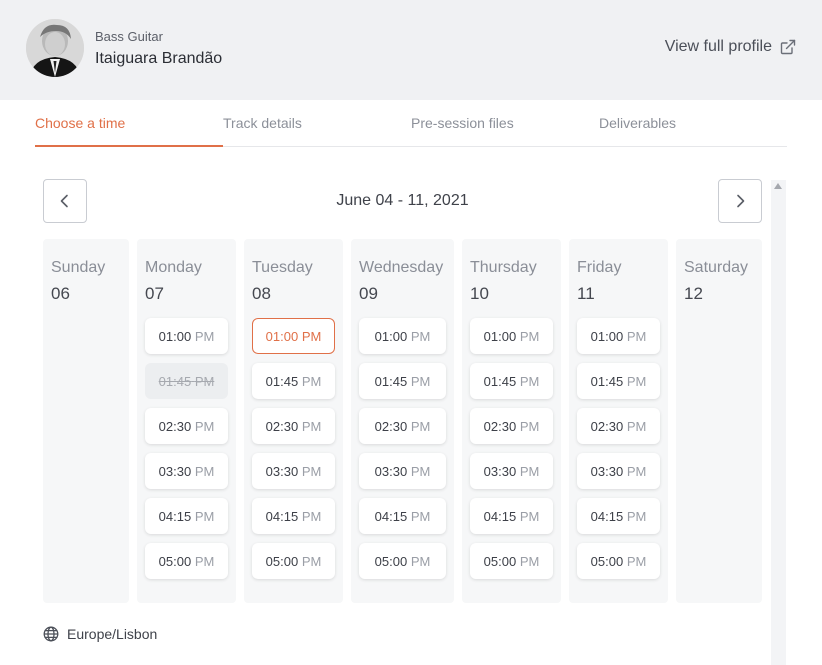 The height and width of the screenshot is (665, 822). Describe the element at coordinates (503, 267) in the screenshot. I see `day-name: Thursday` at that location.